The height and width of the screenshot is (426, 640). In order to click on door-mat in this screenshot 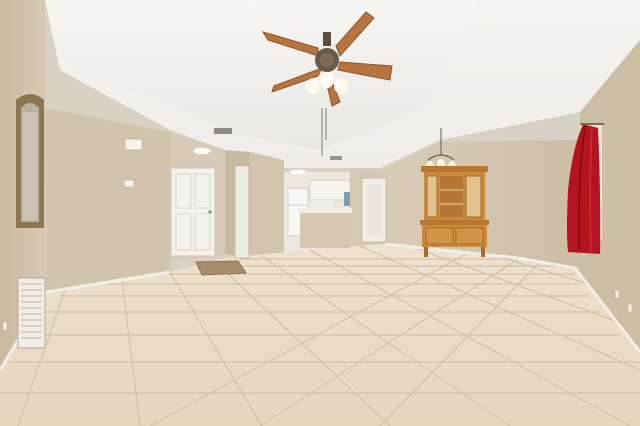, I will do `click(221, 268)`.